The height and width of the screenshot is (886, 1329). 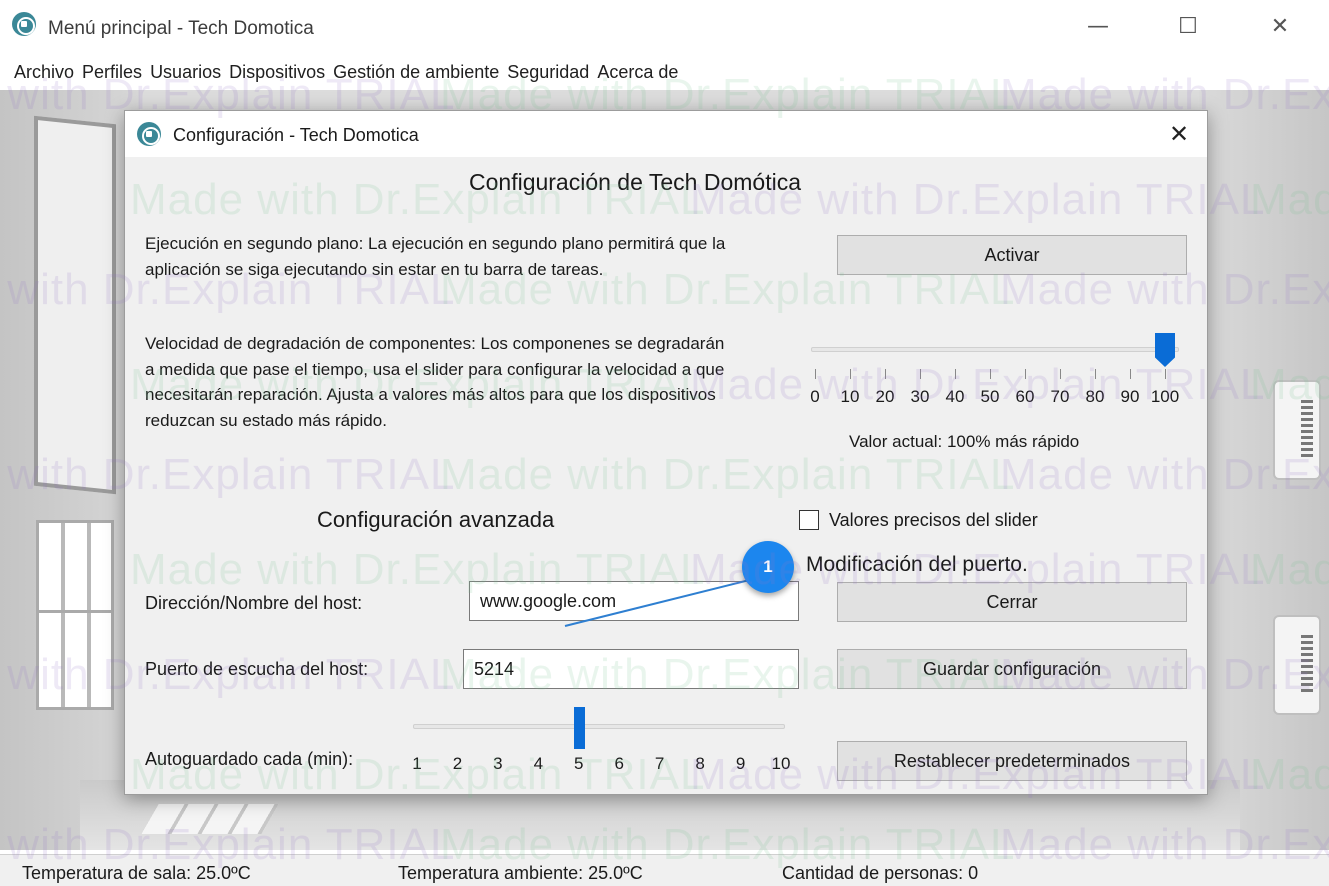 What do you see at coordinates (964, 441) in the screenshot?
I see `degradation-current-value: Valor actual: 100% más rápido` at bounding box center [964, 441].